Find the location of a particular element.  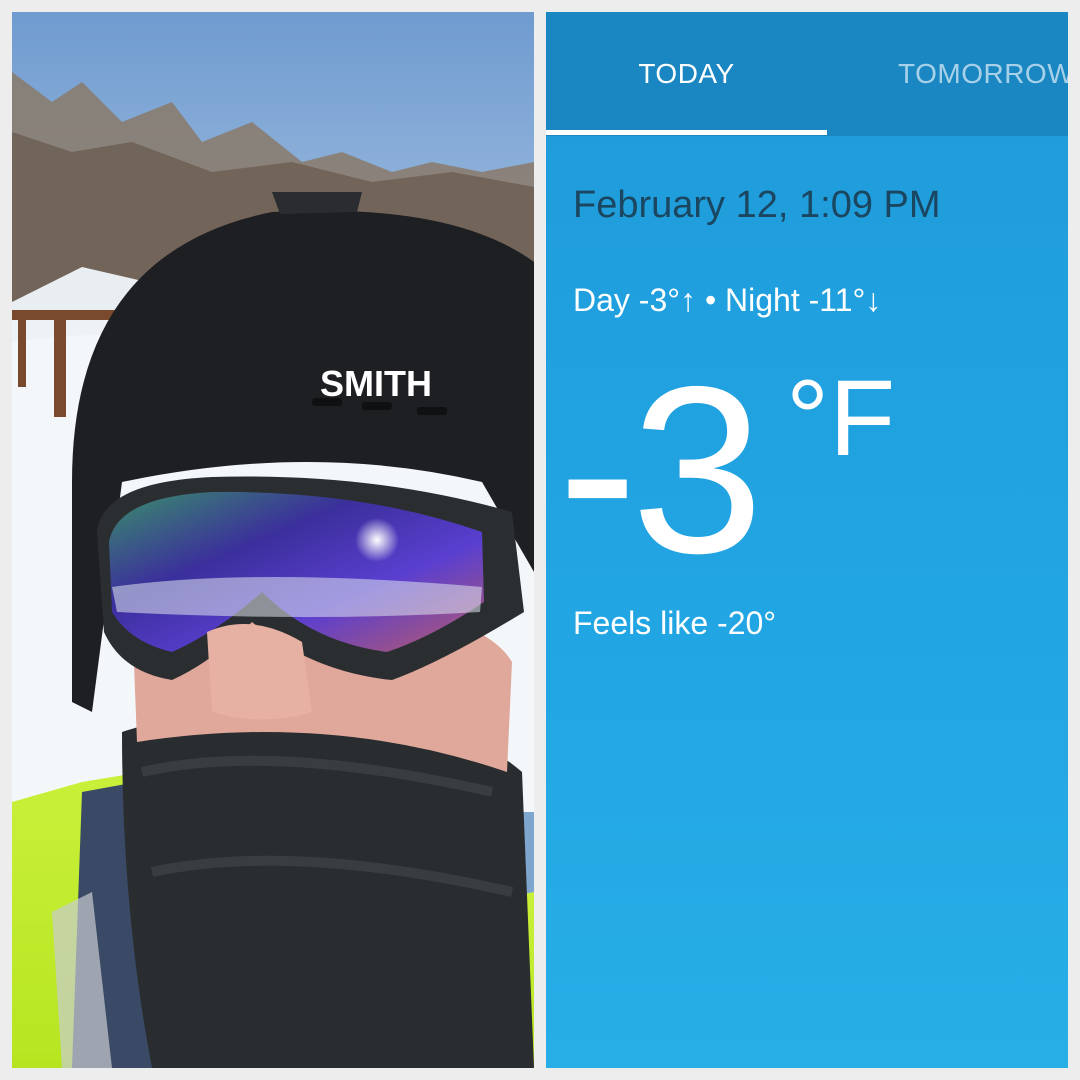

selected-tab-indicator is located at coordinates (686, 132).